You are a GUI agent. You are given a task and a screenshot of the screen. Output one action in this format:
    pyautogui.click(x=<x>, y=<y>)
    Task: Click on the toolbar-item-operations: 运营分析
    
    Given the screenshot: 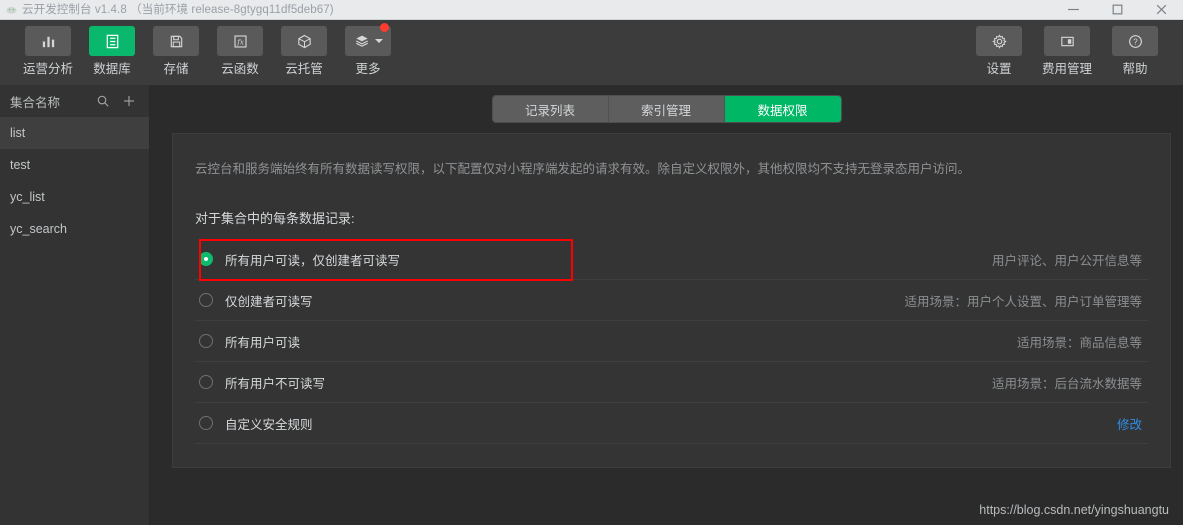 What is the action you would take?
    pyautogui.click(x=48, y=51)
    